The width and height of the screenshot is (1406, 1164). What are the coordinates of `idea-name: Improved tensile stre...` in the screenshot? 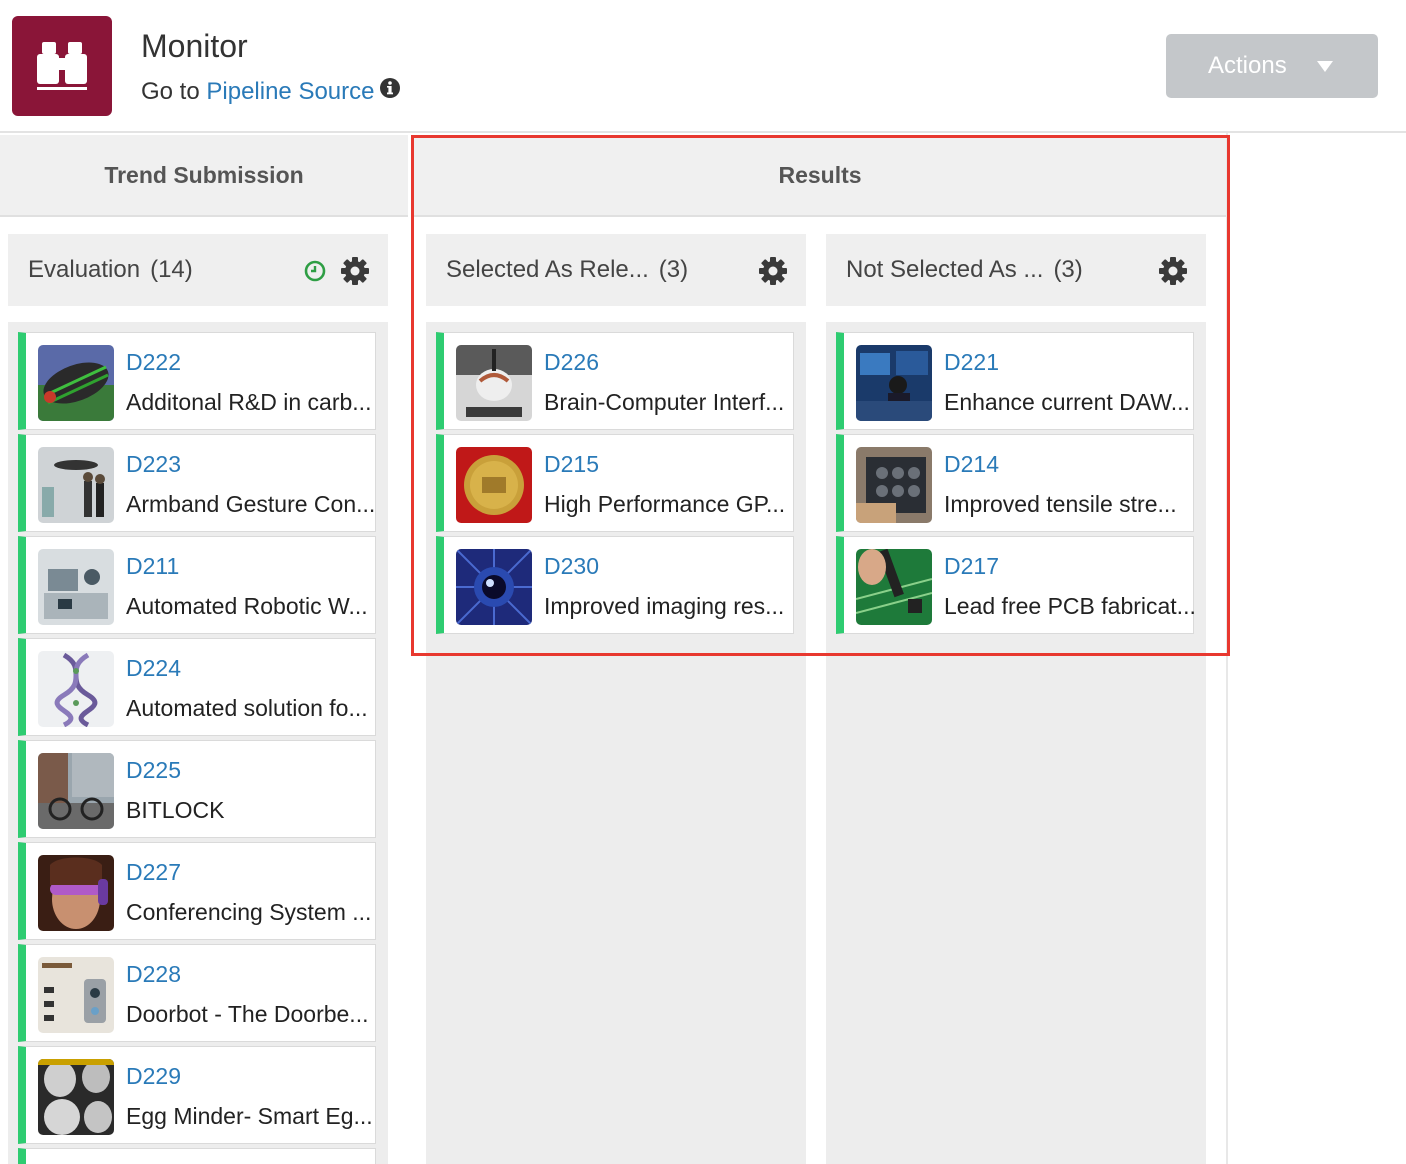 It's located at (1060, 504).